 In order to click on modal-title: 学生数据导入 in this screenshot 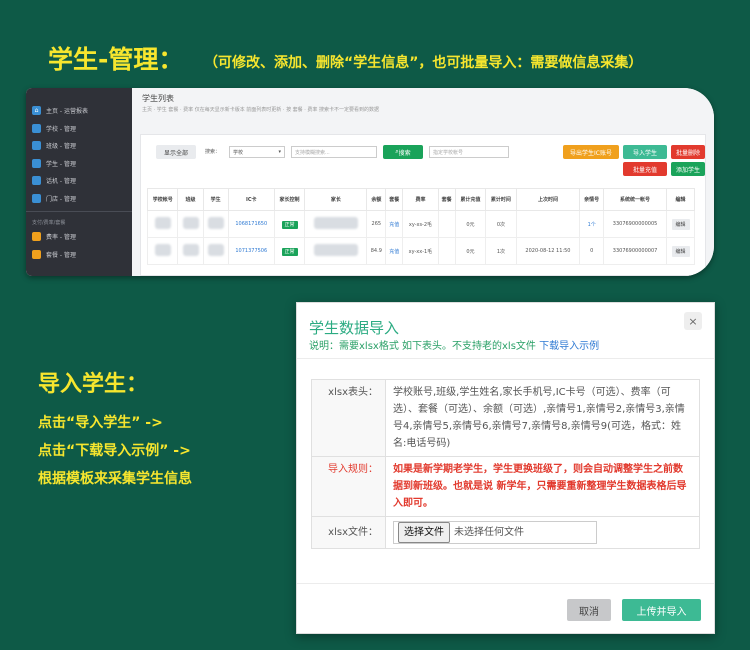, I will do `click(354, 328)`.